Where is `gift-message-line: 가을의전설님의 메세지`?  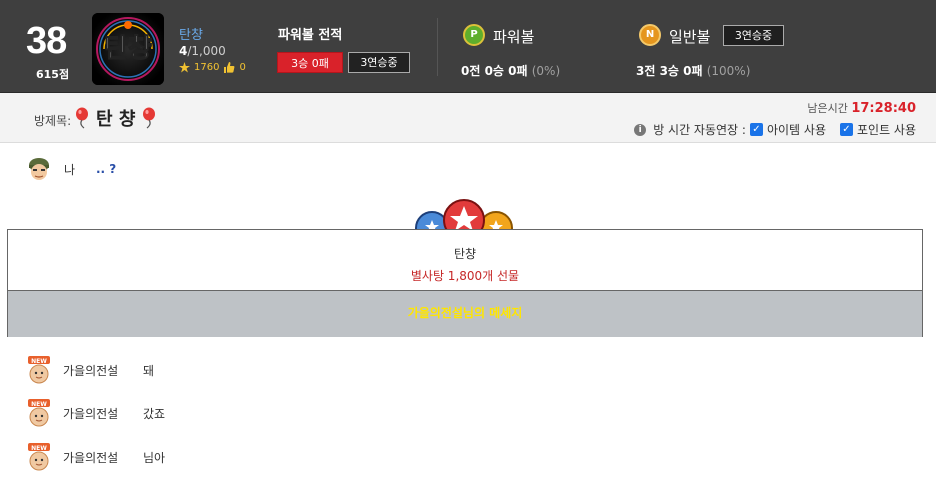
gift-message-line: 가을의전설님의 메세지 is located at coordinates (465, 313).